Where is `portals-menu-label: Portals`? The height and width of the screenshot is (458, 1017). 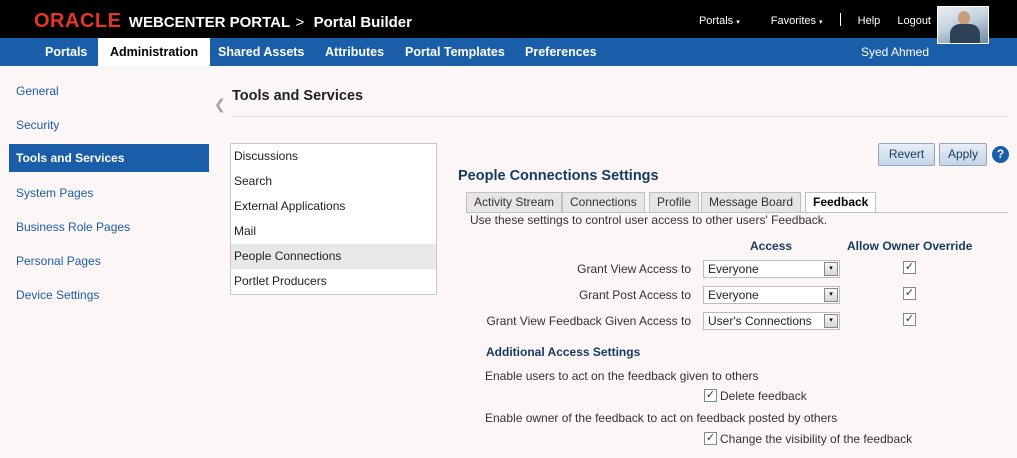 portals-menu-label: Portals is located at coordinates (716, 21).